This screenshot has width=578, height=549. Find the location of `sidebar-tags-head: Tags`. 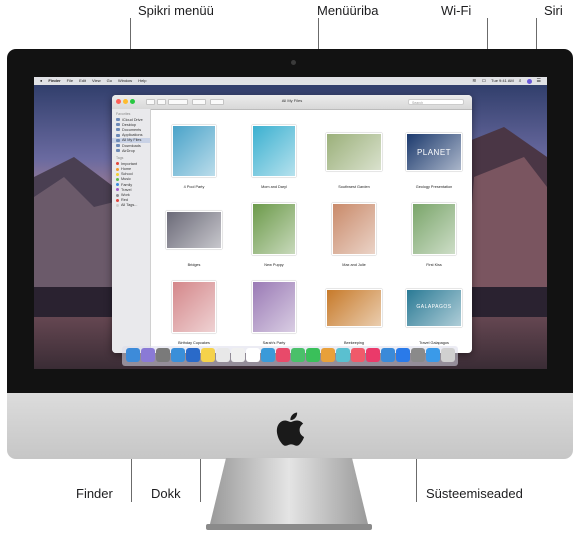

sidebar-tags-head: Tags is located at coordinates (120, 158).